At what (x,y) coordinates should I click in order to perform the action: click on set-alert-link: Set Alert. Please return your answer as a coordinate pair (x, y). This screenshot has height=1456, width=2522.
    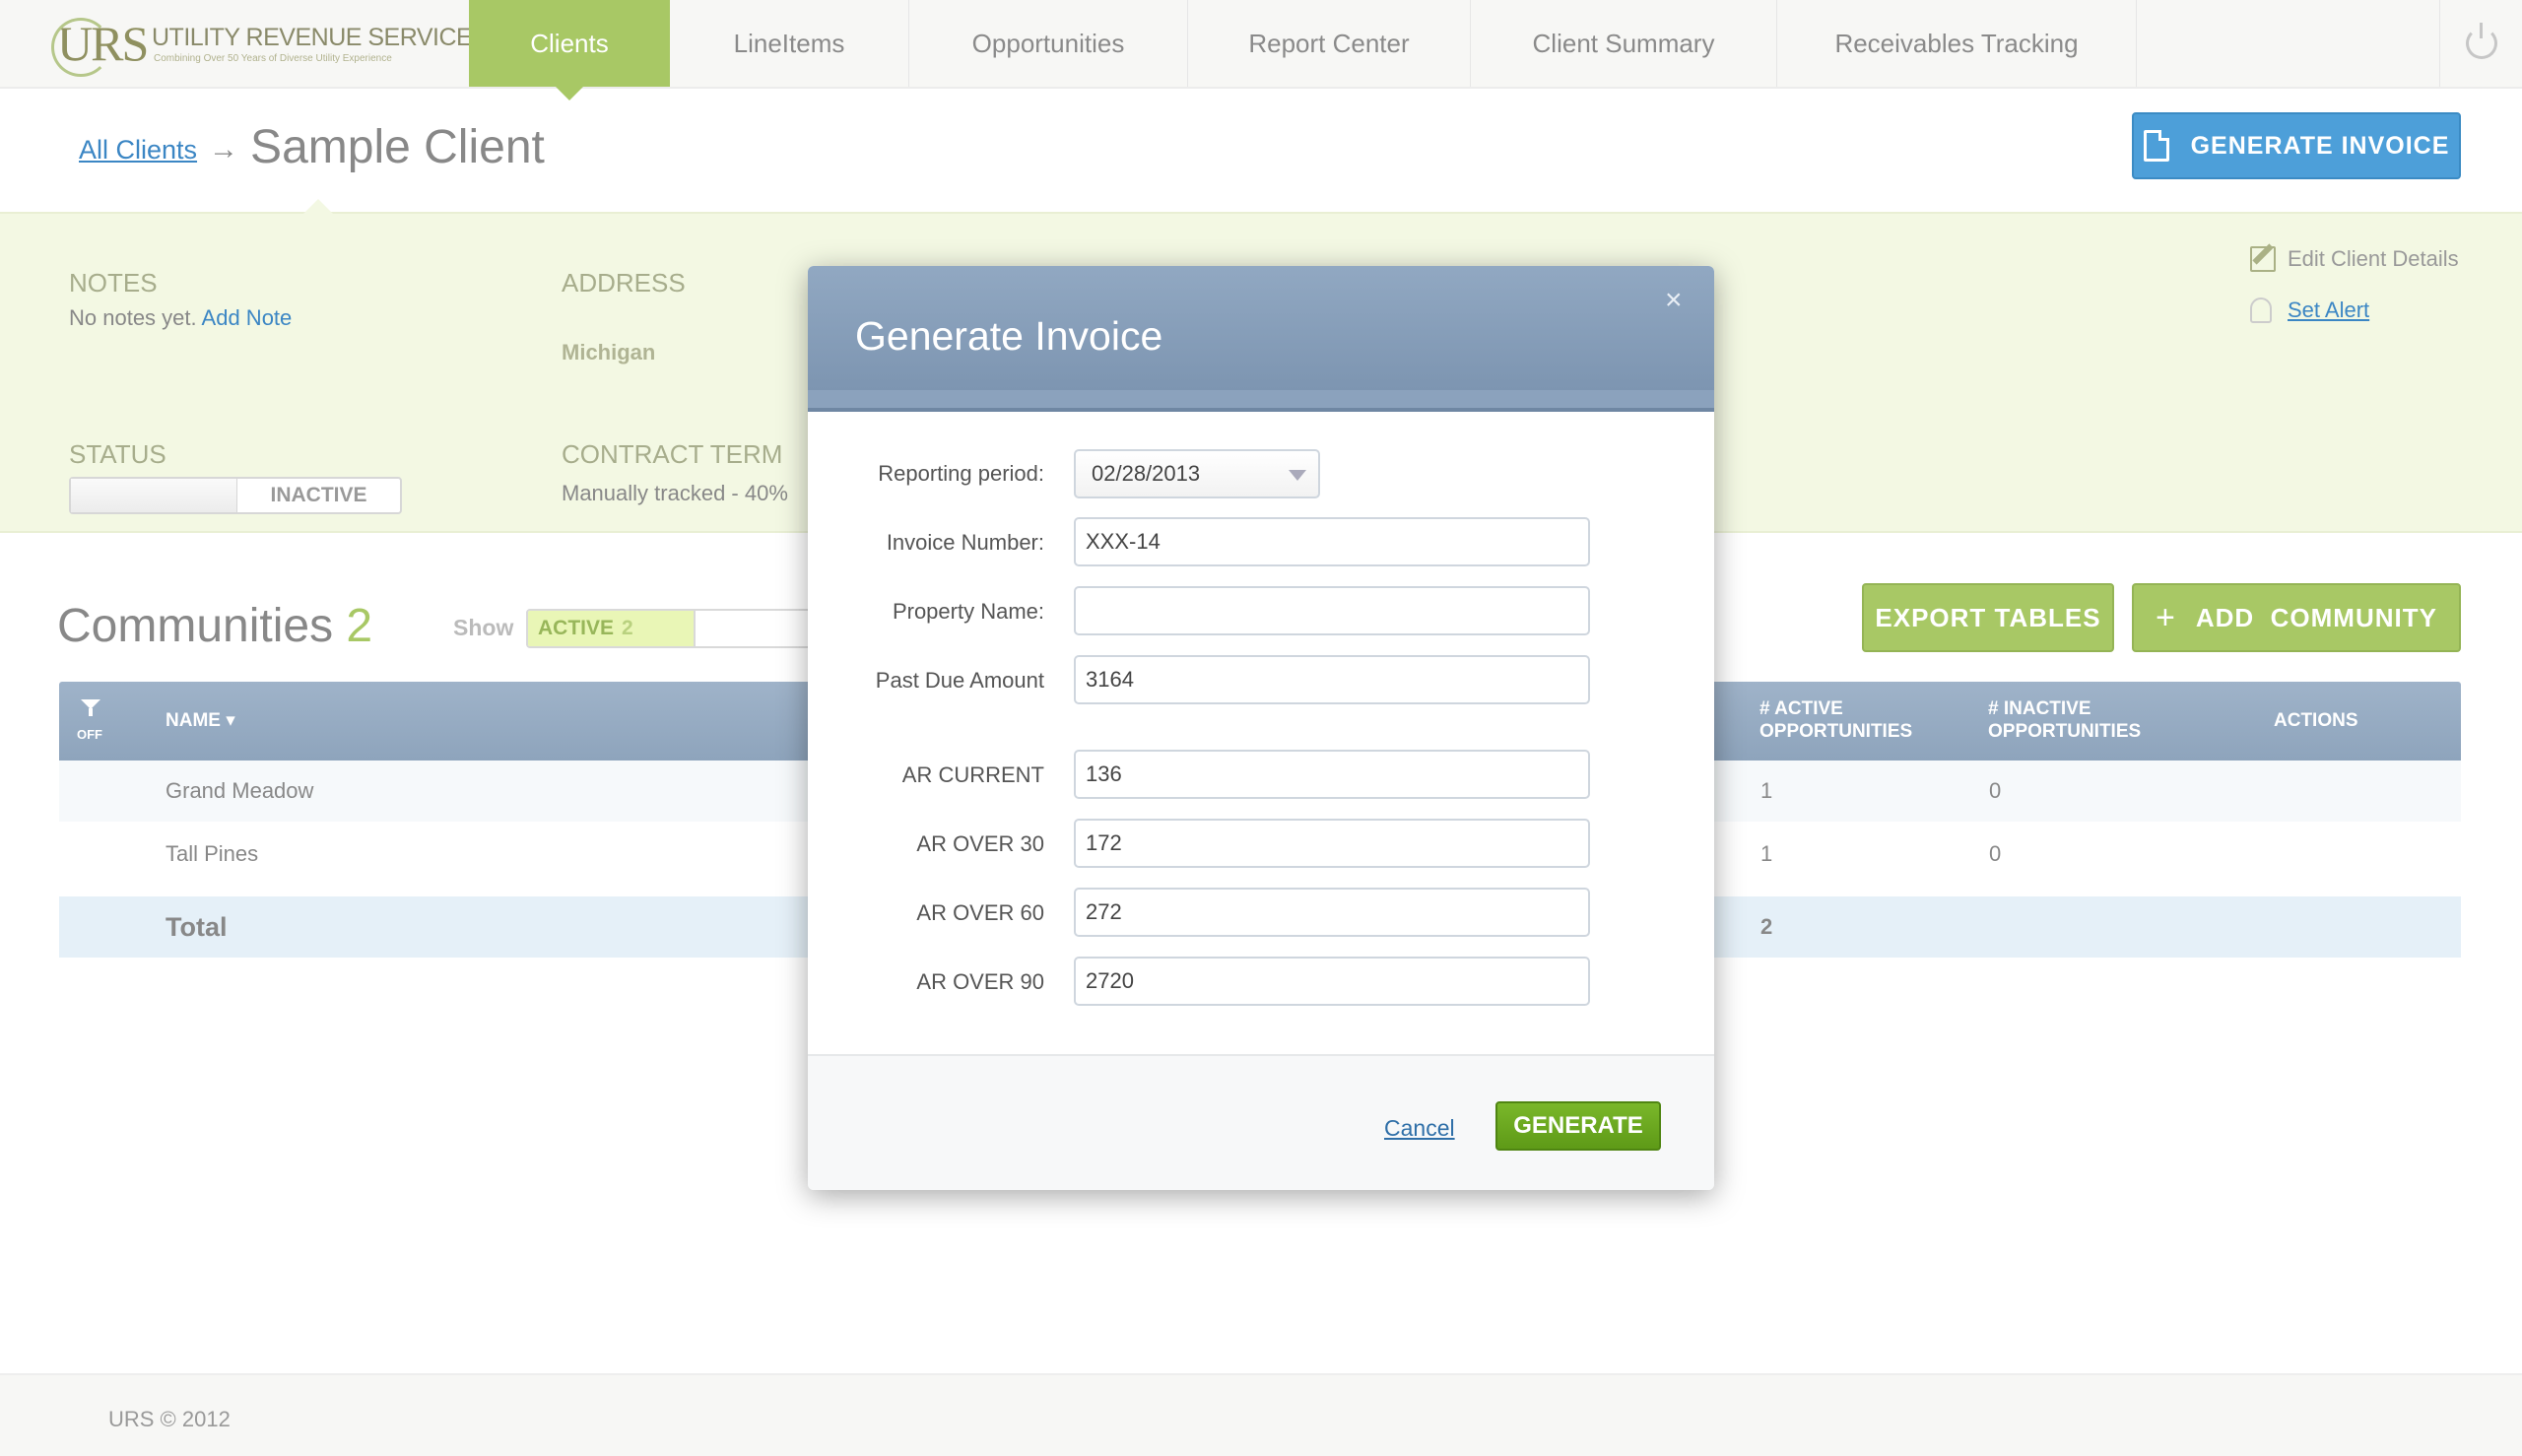
    Looking at the image, I should click on (2309, 310).